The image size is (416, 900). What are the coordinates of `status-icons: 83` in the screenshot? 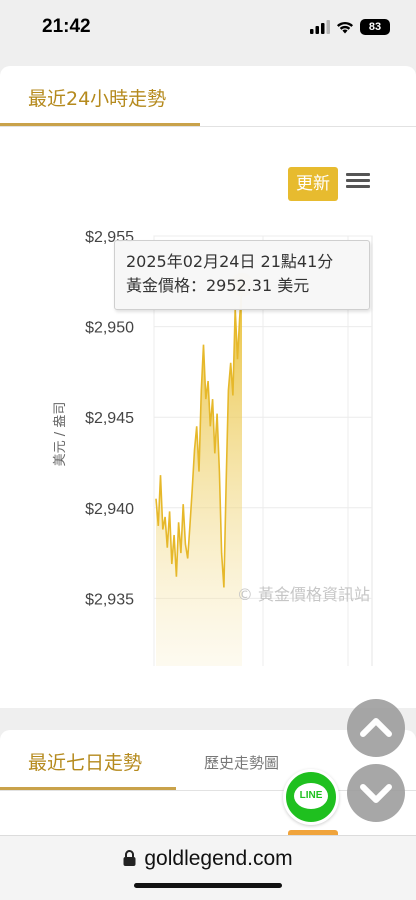 It's located at (350, 27).